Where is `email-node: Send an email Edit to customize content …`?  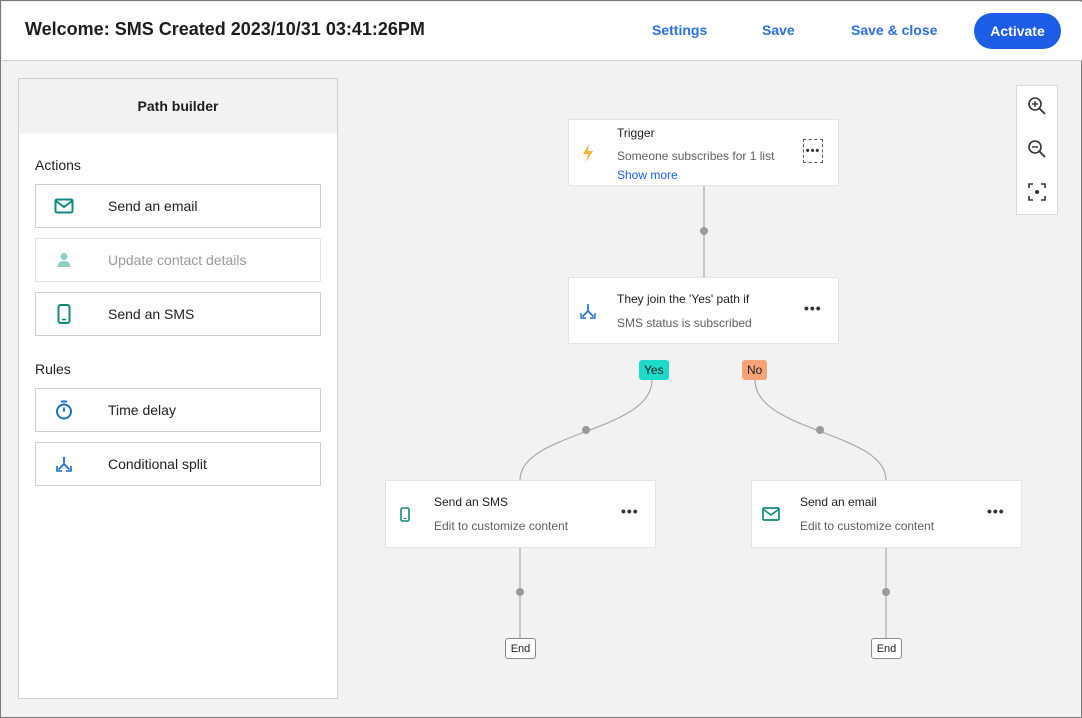 email-node: Send an email Edit to customize content … is located at coordinates (886, 514).